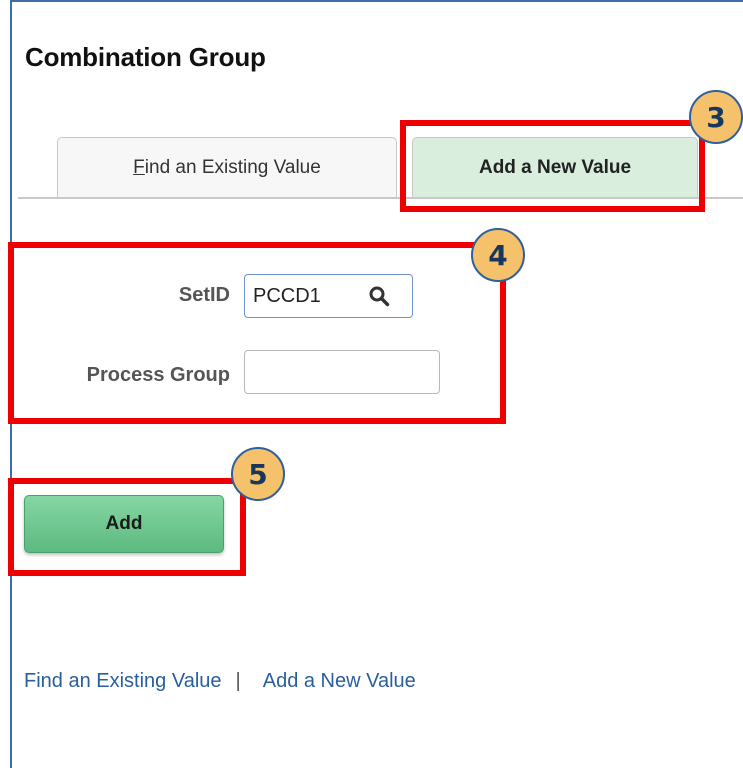  Describe the element at coordinates (124, 524) in the screenshot. I see `add-button: Add` at that location.